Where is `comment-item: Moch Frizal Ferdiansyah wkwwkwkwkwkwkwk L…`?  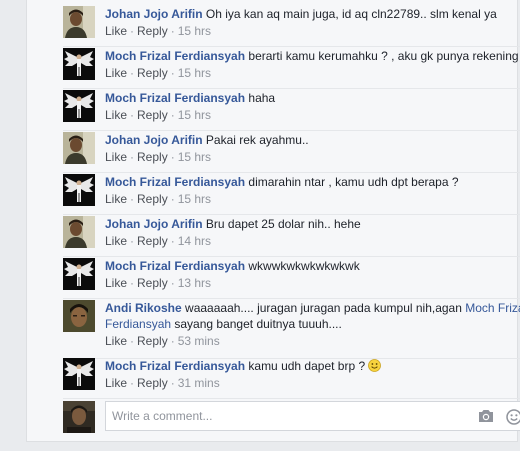
comment-item: Moch Frizal Ferdiansyah wkwwkwkwkwkwkwk L… is located at coordinates (291, 278).